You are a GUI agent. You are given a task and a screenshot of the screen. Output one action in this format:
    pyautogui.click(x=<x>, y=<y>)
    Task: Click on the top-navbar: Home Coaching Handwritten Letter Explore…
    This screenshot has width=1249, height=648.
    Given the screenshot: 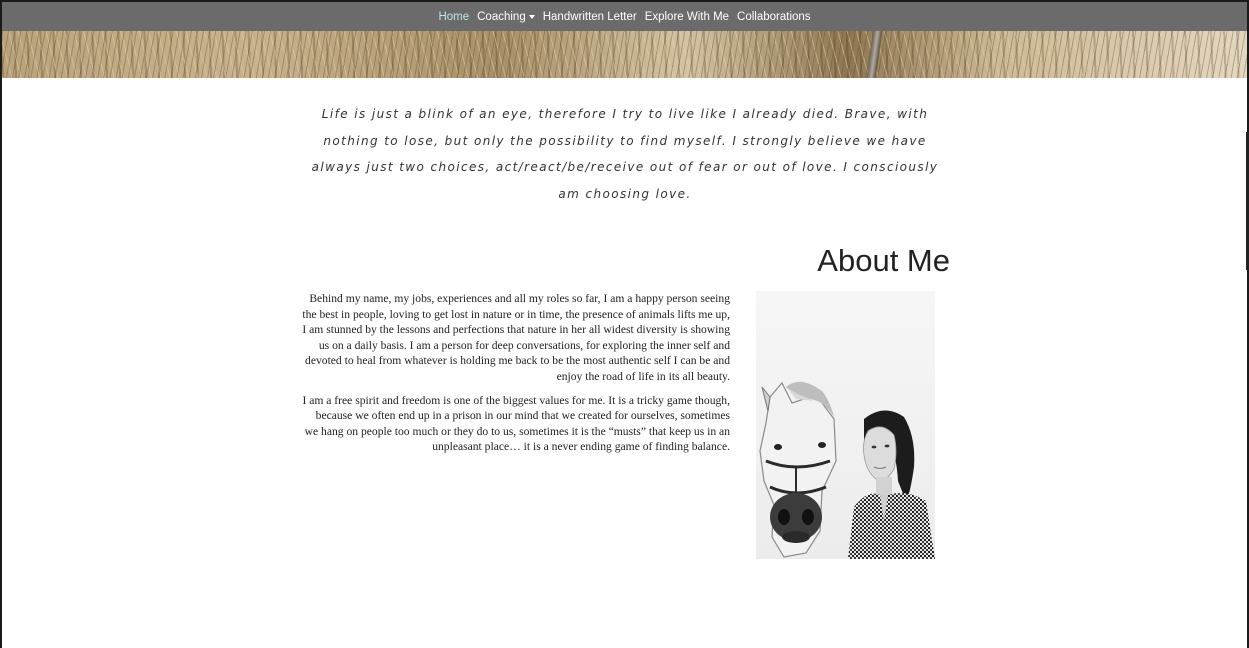 What is the action you would take?
    pyautogui.click(x=624, y=16)
    